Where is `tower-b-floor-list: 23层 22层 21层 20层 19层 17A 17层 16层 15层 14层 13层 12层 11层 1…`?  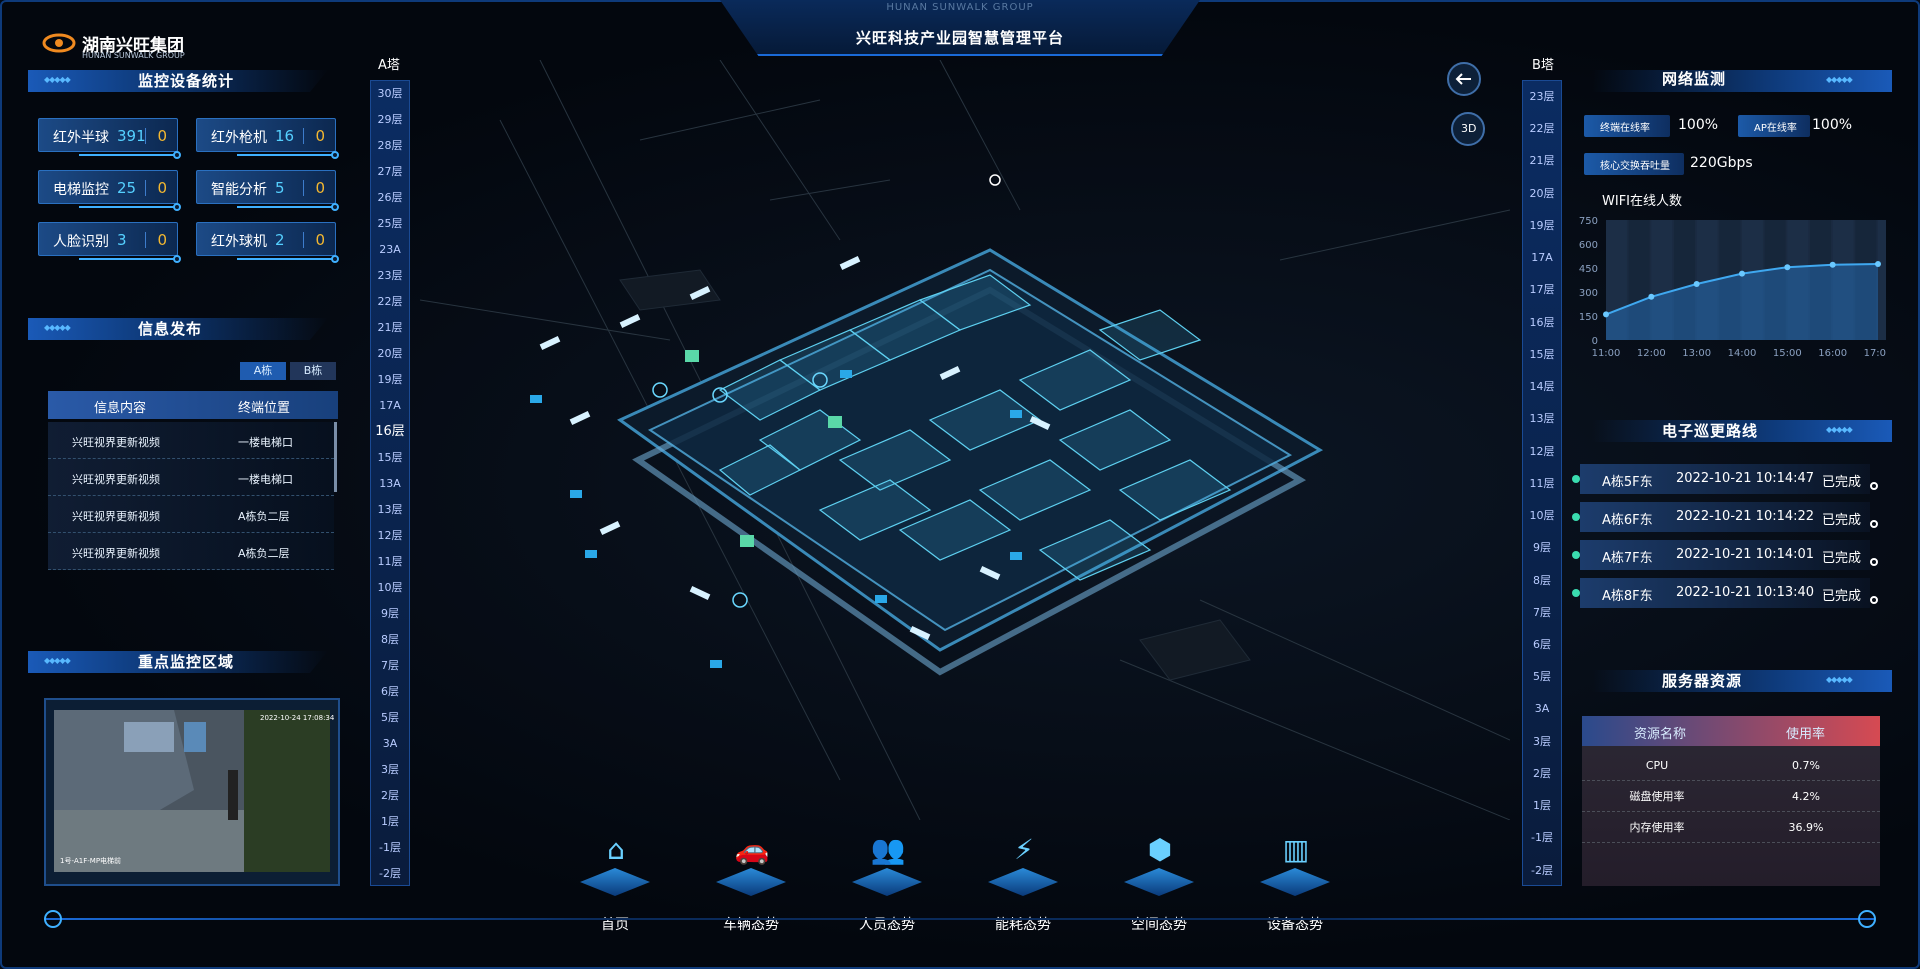
tower-b-floor-list: 23层 22层 21层 20层 19层 17A 17层 16层 15层 14层 13层 12层 11层 1… is located at coordinates (1542, 483).